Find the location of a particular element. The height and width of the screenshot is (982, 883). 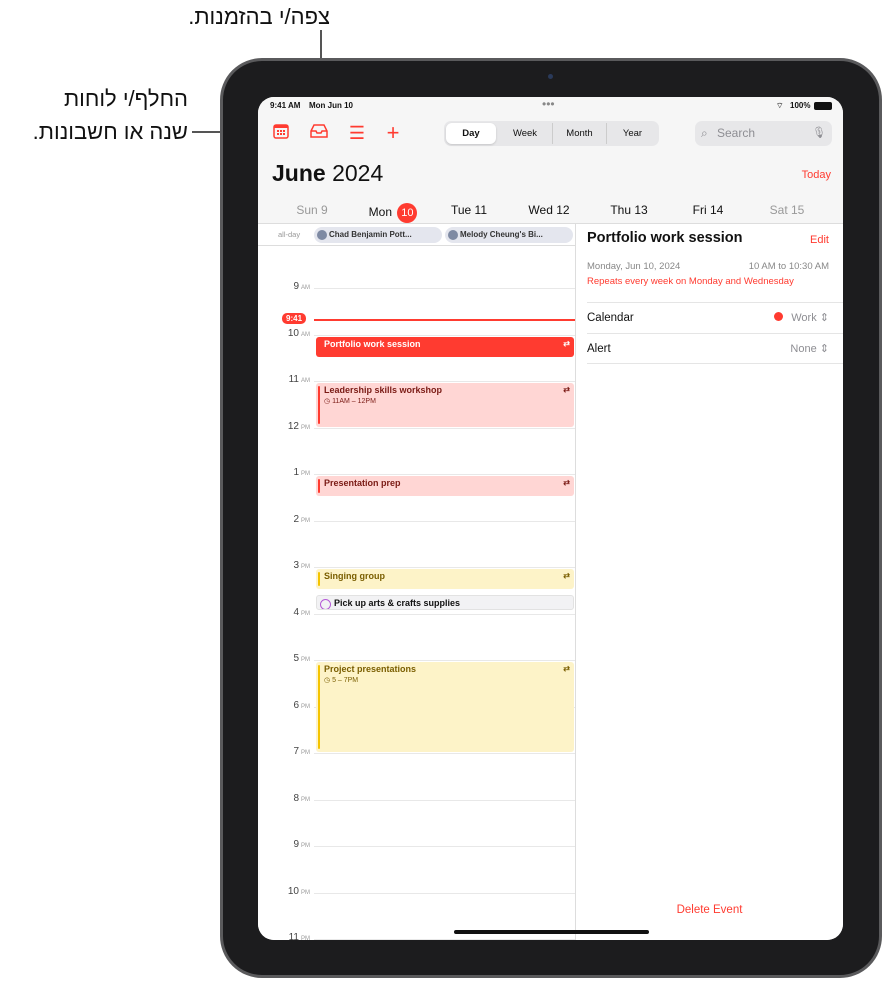

calendar-icon is located at coordinates (281, 133).